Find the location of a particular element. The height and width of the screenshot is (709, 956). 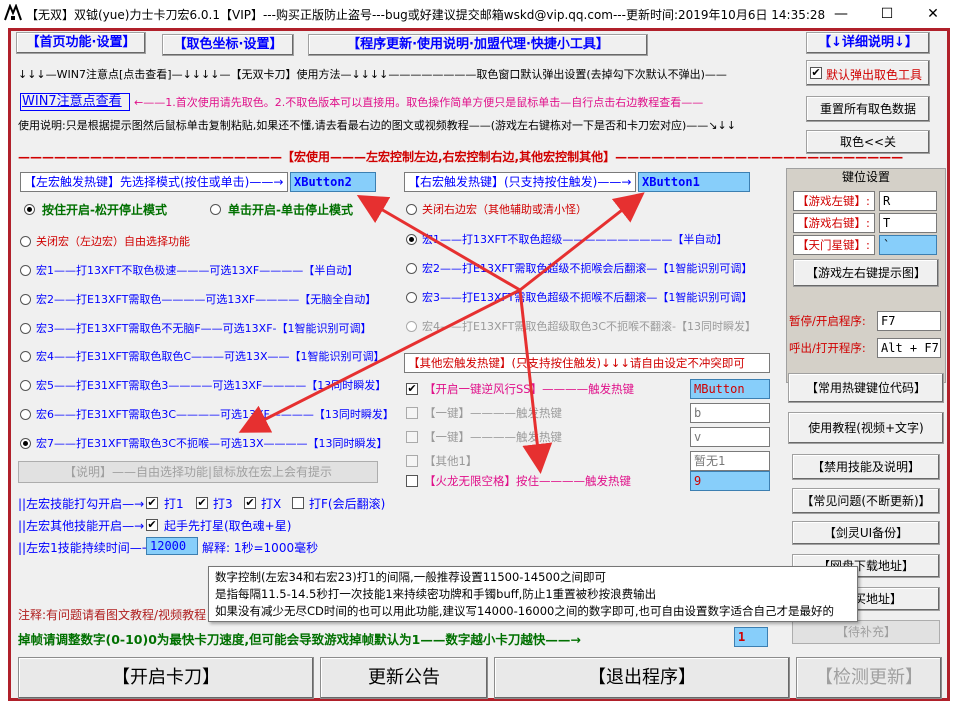

left-macro-5-radio is located at coordinates (25, 385).